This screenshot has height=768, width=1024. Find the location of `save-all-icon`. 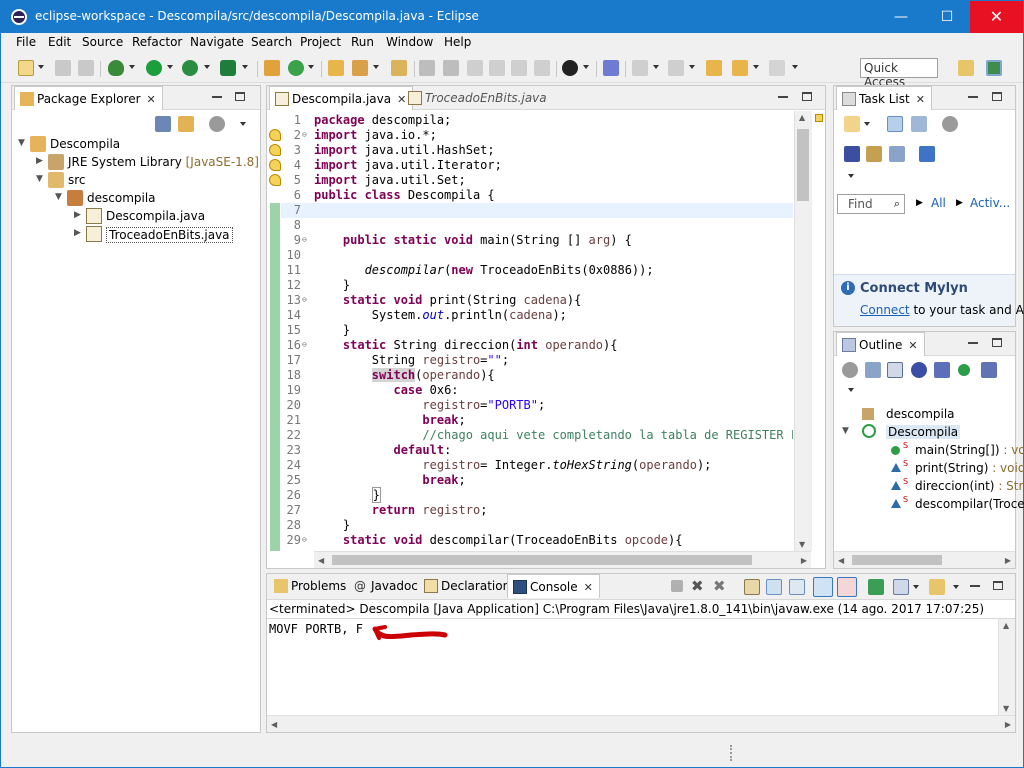

save-all-icon is located at coordinates (86, 68).